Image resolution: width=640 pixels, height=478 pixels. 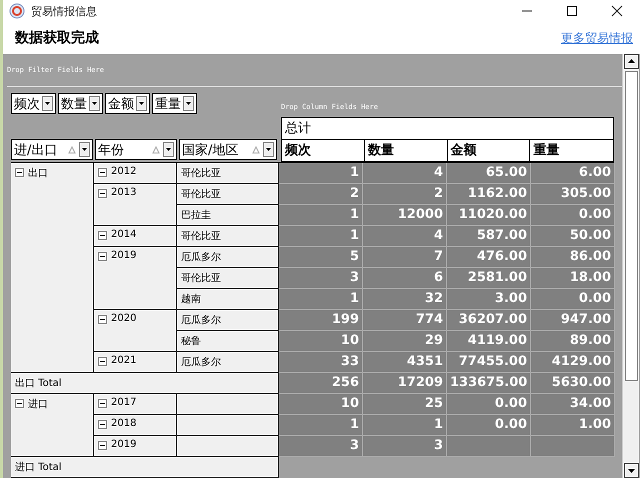 What do you see at coordinates (573, 425) in the screenshot?
I see `table-cell: 1.00` at bounding box center [573, 425].